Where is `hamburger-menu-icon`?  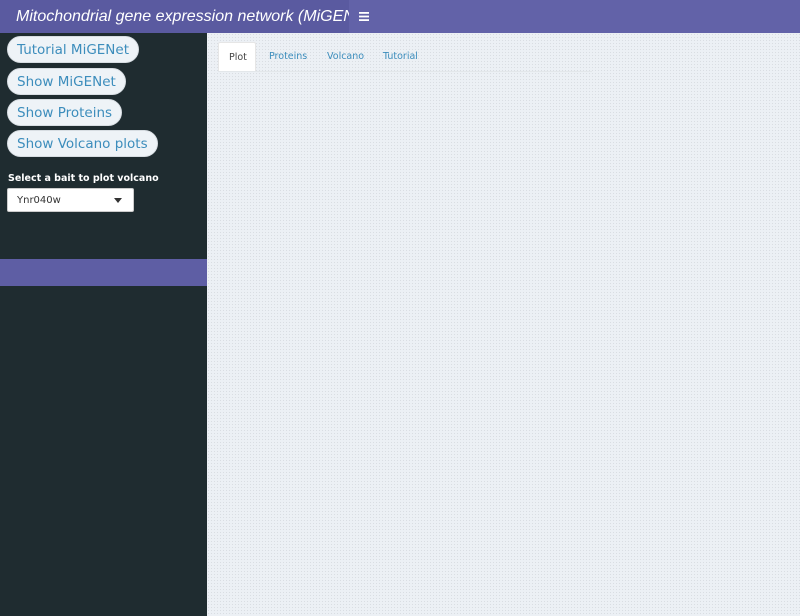
hamburger-menu-icon is located at coordinates (364, 16).